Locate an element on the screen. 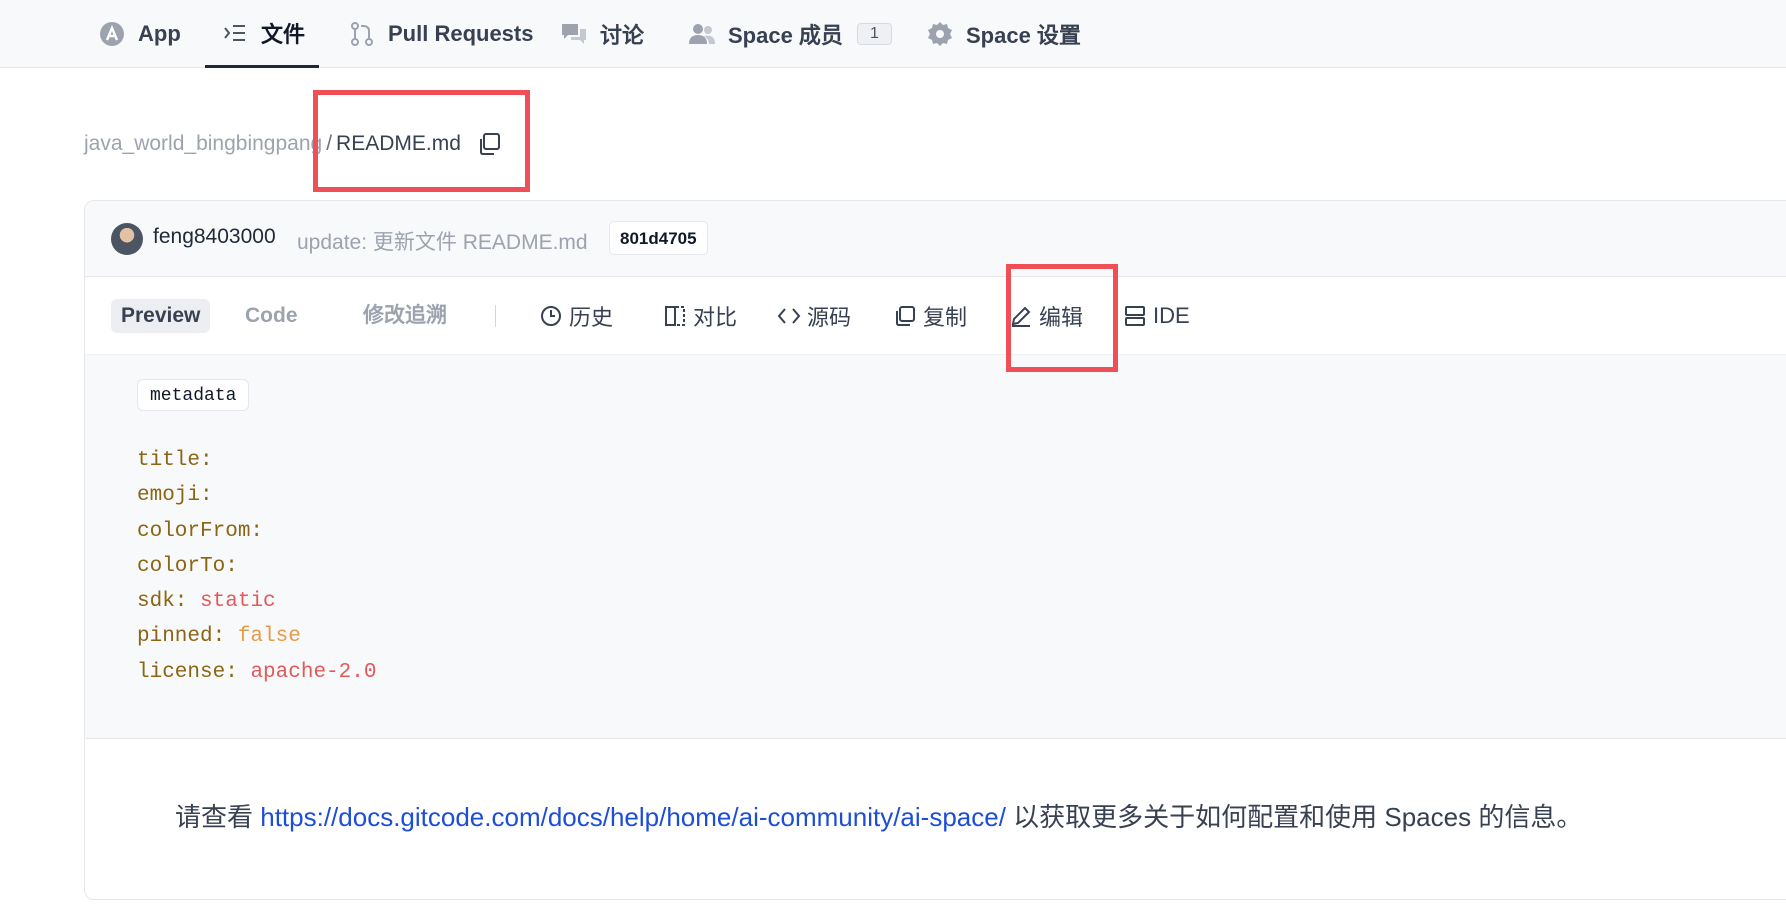  clock-icon is located at coordinates (551, 316).